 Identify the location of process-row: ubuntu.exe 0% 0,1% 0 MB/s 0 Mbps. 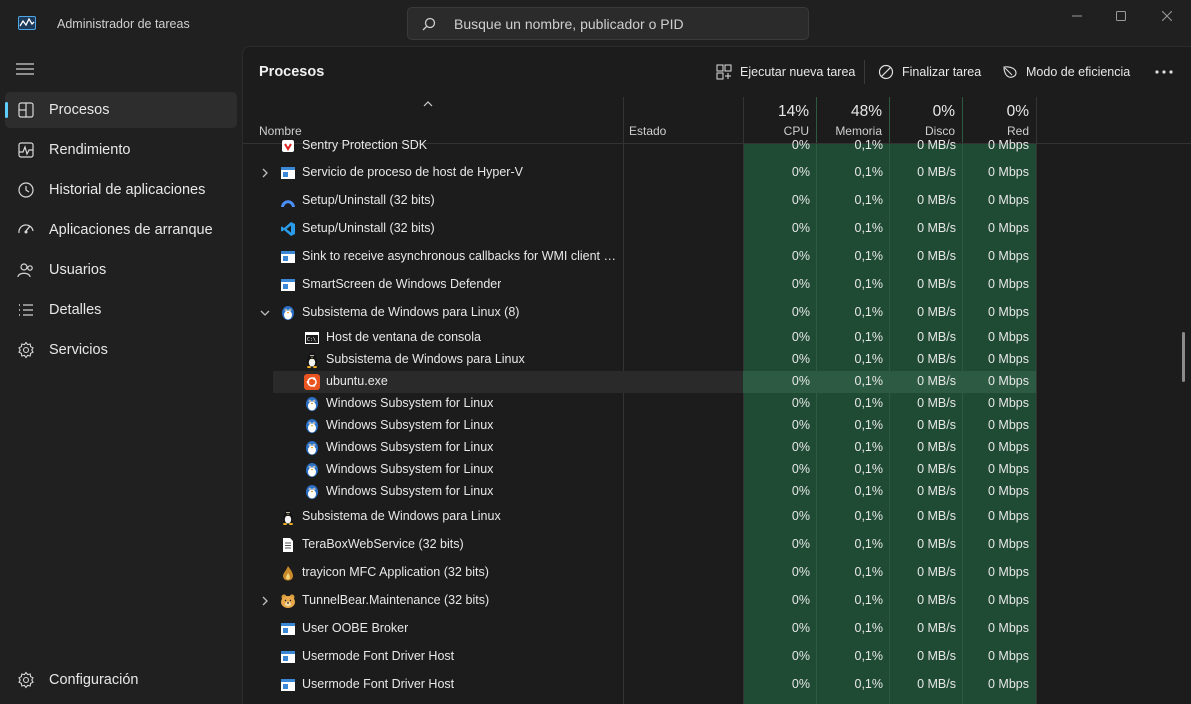
(717, 382).